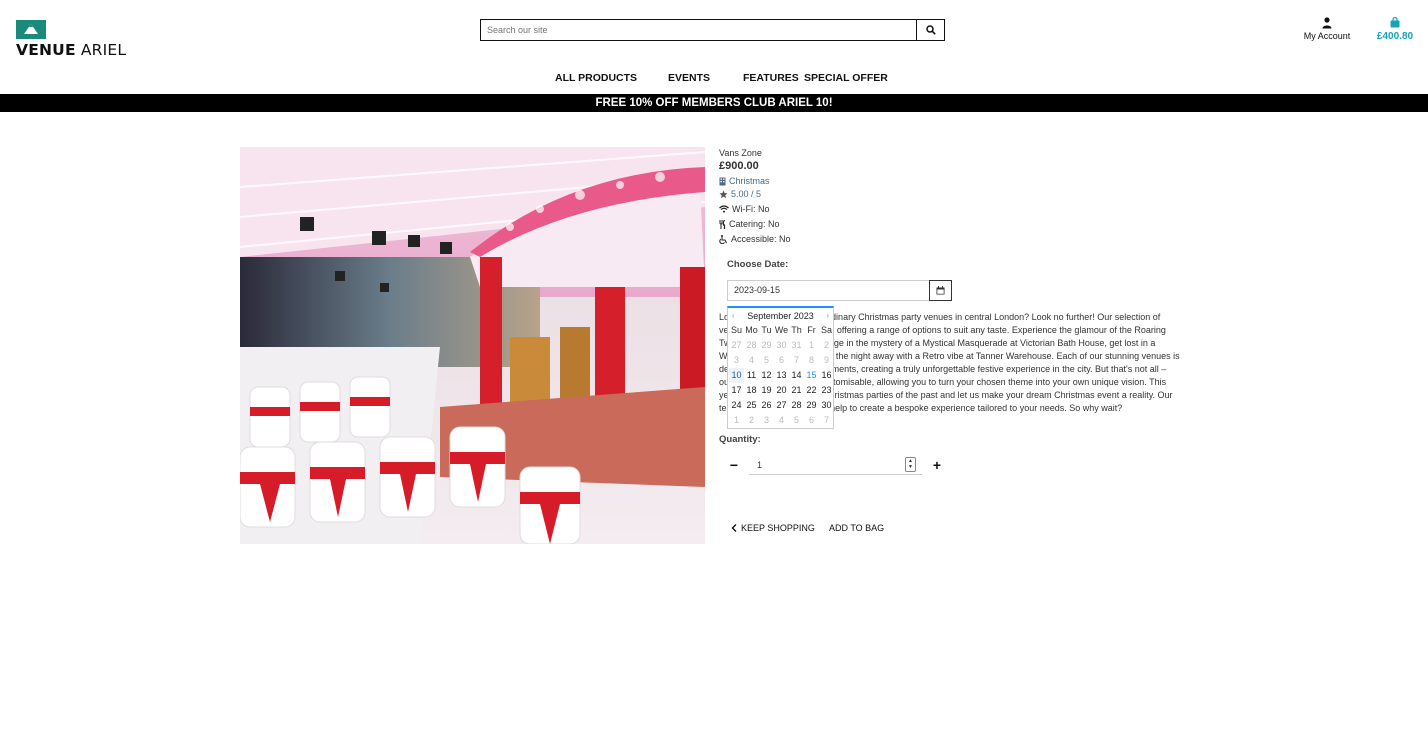 Image resolution: width=1428 pixels, height=748 pixels. What do you see at coordinates (771, 78) in the screenshot?
I see `nav-item-features: FEATURES` at bounding box center [771, 78].